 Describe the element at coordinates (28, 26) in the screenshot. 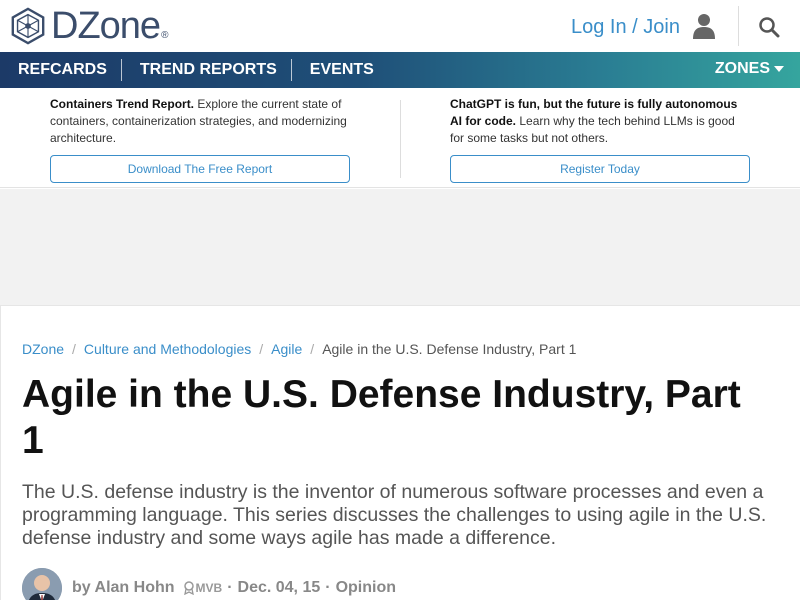

I see `dzone-logo-icon` at that location.